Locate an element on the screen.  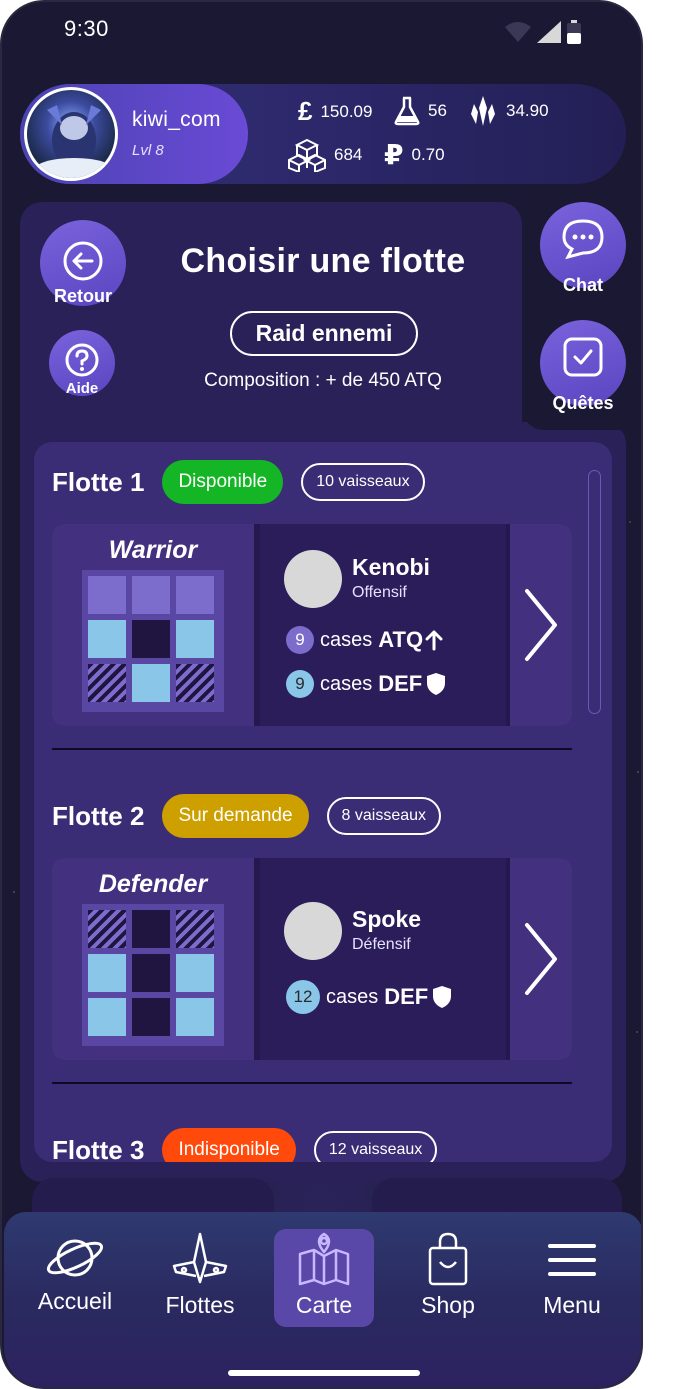
leader-role: Offensif is located at coordinates (379, 592).